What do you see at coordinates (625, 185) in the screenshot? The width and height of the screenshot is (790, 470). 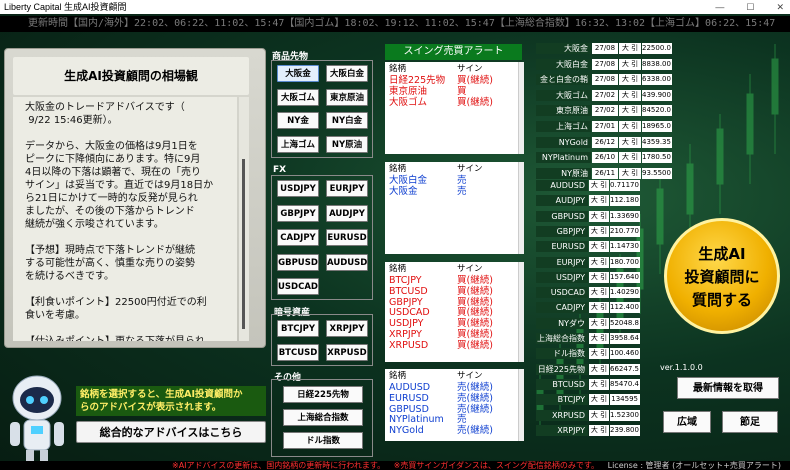 I see `price-value: 0.71170` at bounding box center [625, 185].